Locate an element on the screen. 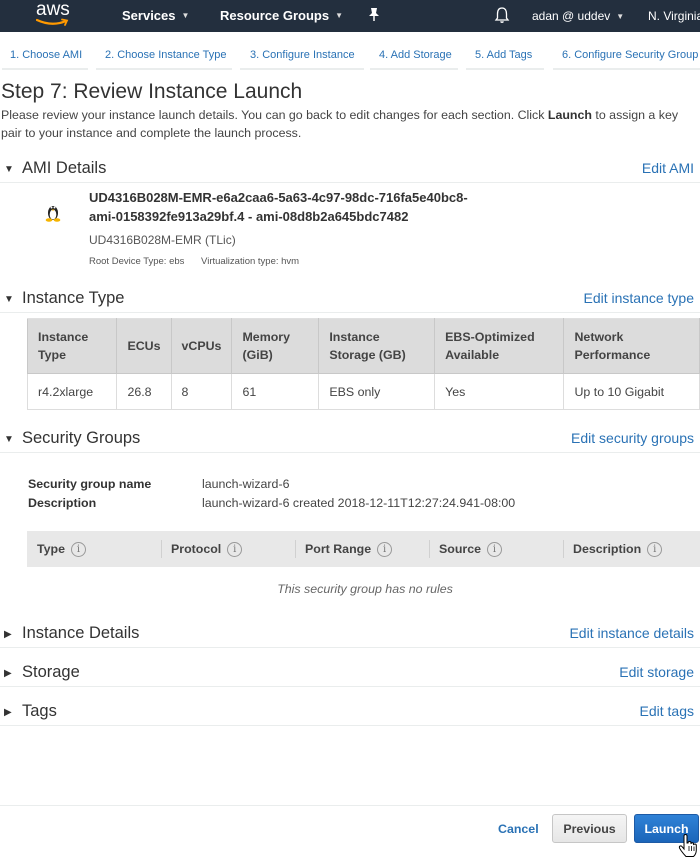  section-title: AMI Details is located at coordinates (64, 168).